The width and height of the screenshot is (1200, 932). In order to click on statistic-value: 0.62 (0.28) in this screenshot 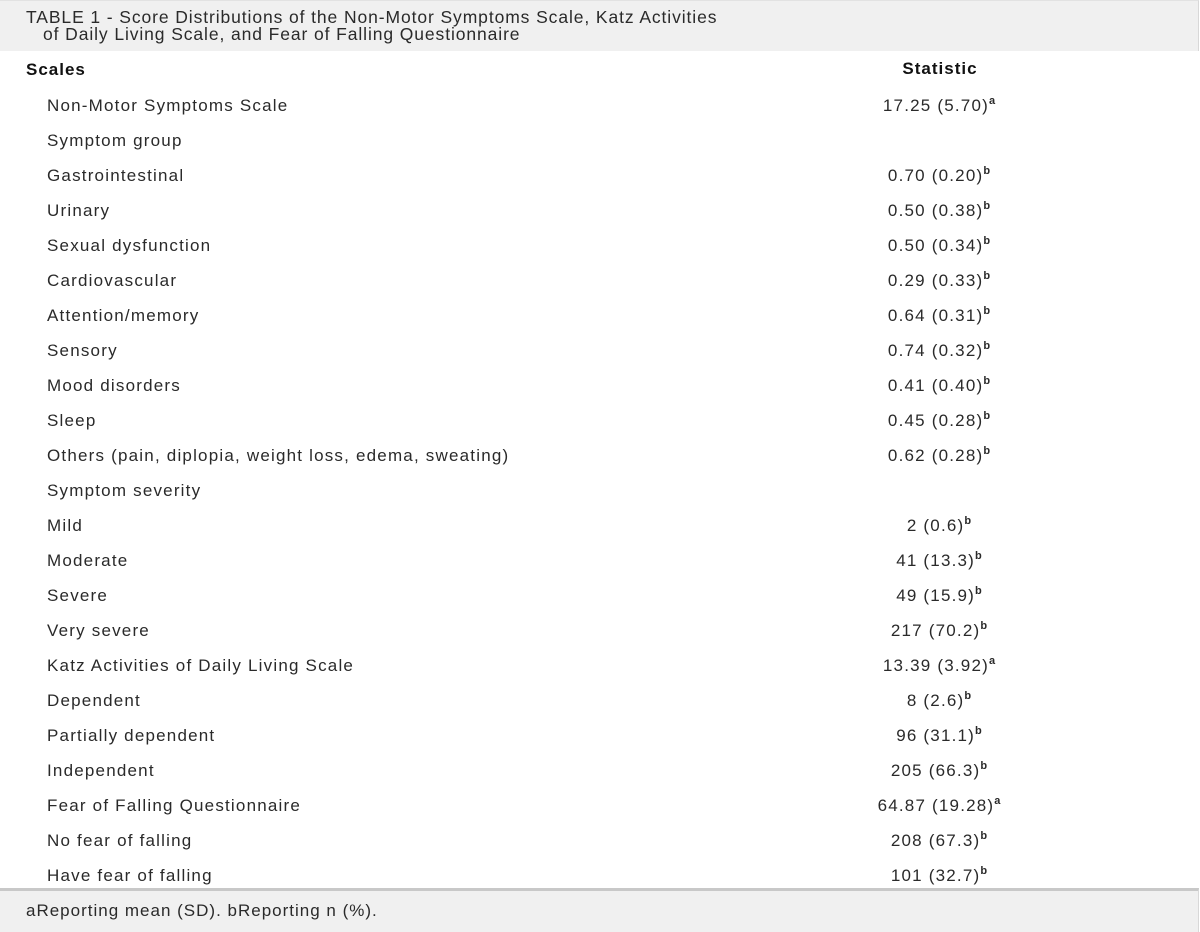, I will do `click(935, 455)`.